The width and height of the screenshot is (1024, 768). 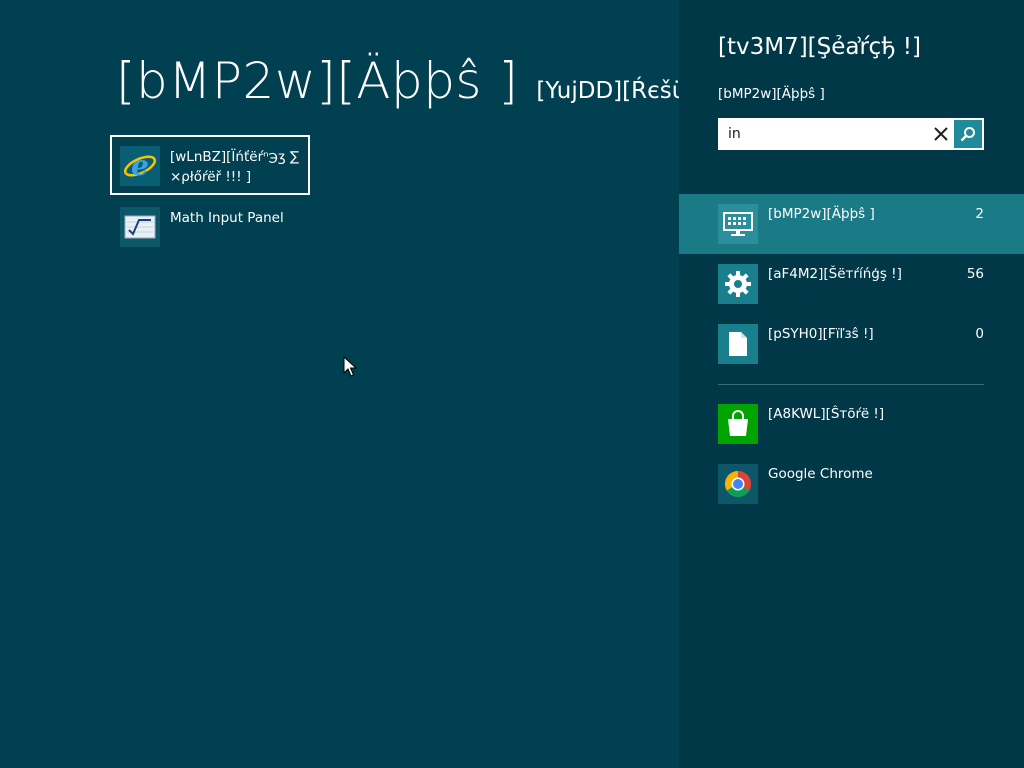 I want to click on result-tile-label: Math Input Panel, so click(x=227, y=218).